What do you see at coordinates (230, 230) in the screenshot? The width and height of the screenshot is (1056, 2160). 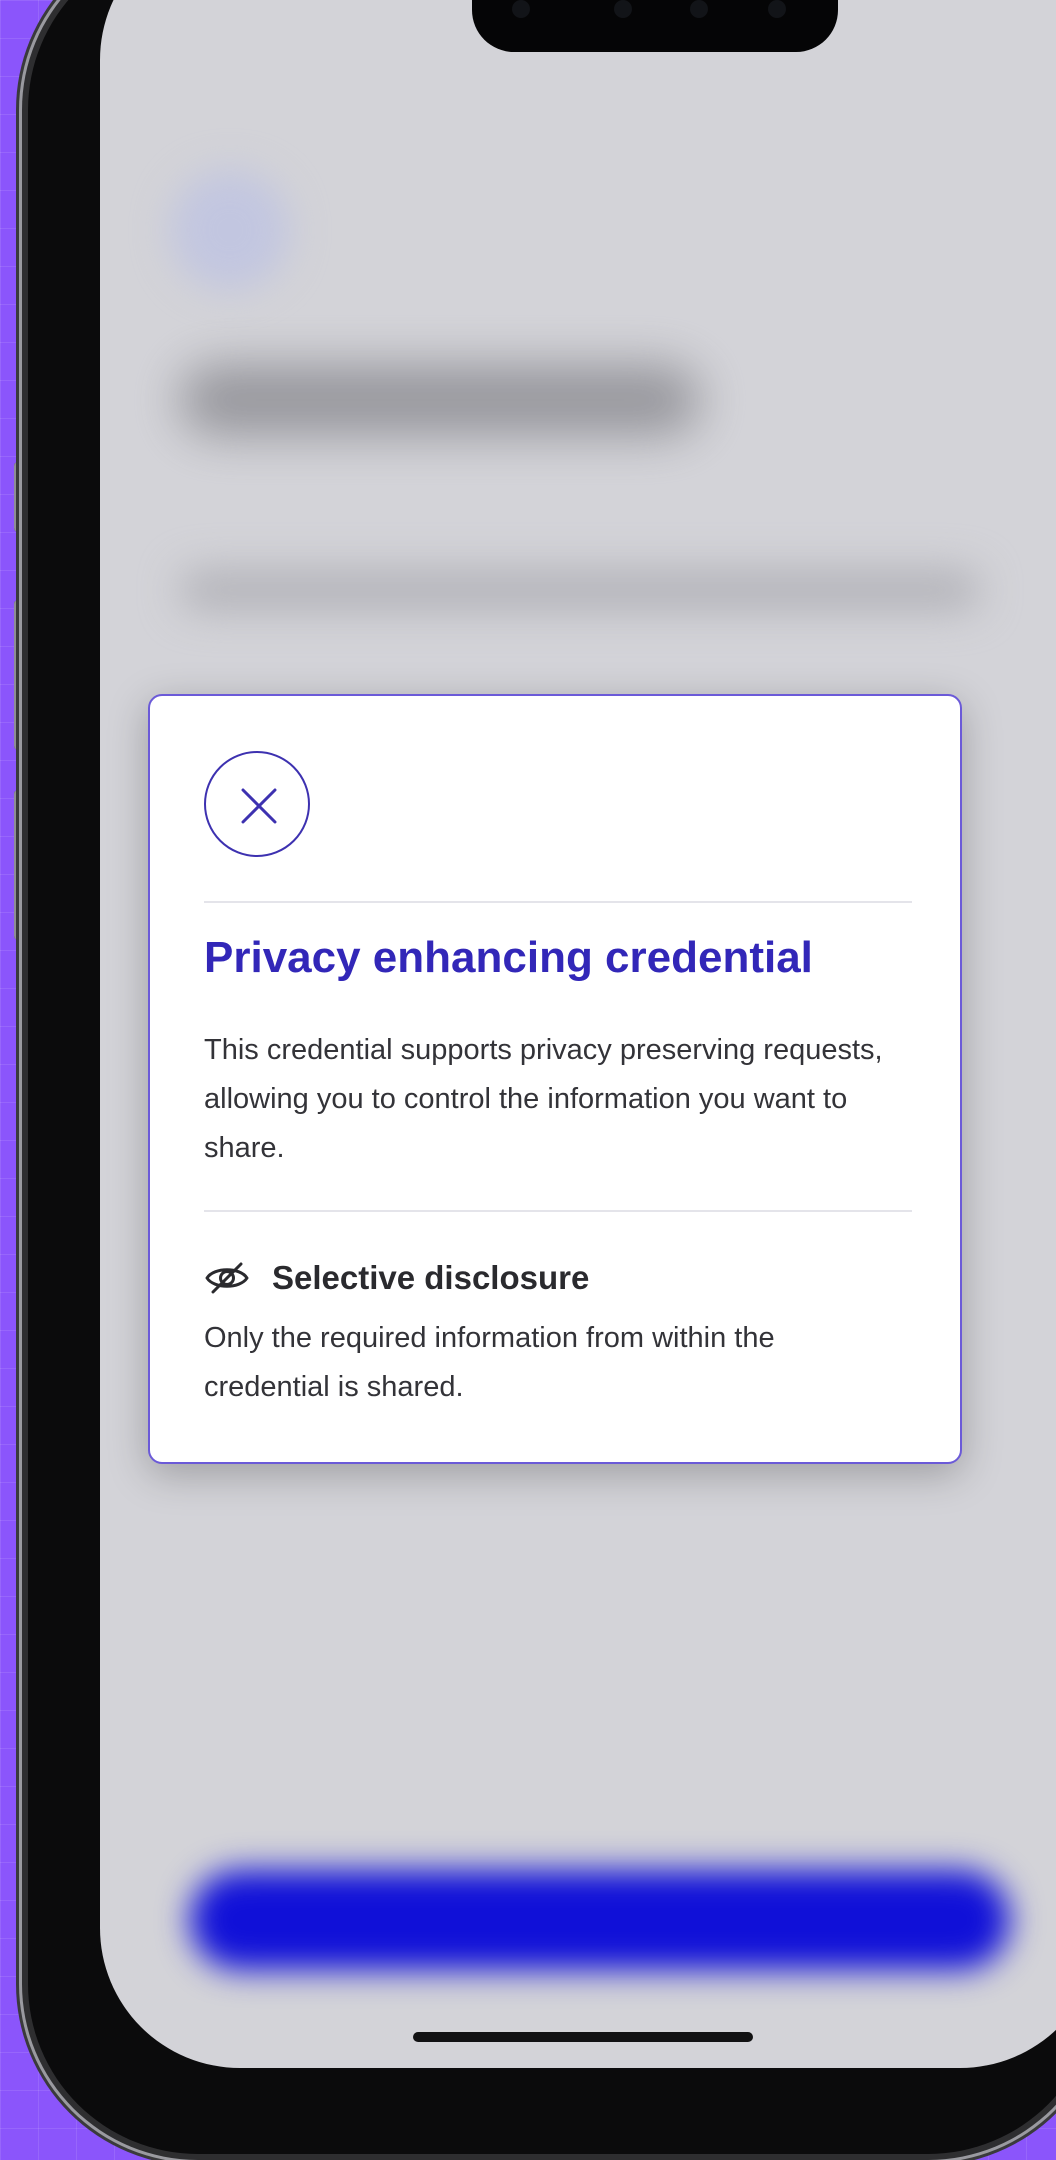 I see `blurred-avatar` at bounding box center [230, 230].